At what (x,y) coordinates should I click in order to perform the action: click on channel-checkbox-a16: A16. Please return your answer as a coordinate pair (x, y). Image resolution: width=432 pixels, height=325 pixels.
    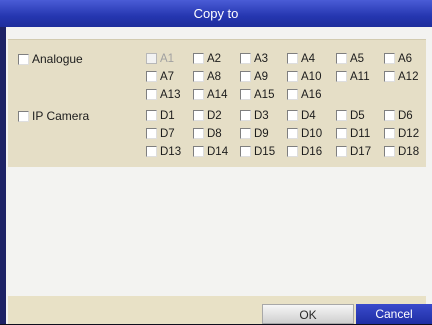
    Looking at the image, I should click on (304, 95).